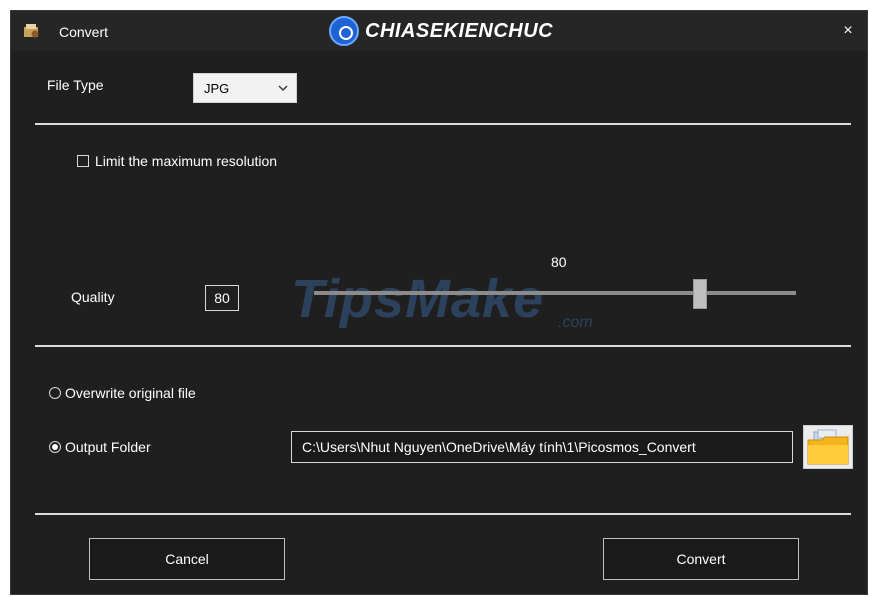  Describe the element at coordinates (848, 31) in the screenshot. I see `close-icon: ×` at that location.